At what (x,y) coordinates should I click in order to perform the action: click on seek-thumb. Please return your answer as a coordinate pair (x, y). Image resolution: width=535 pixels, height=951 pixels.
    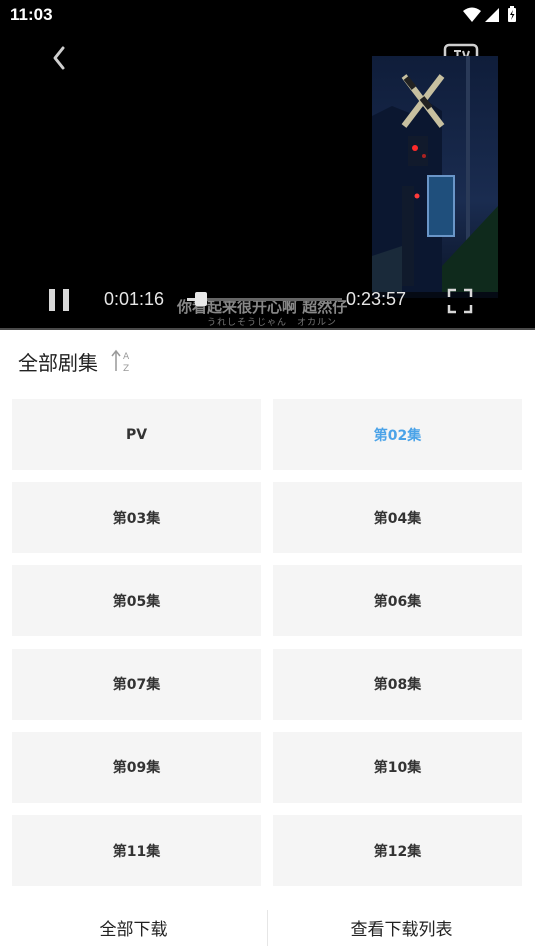
    Looking at the image, I should click on (201, 299).